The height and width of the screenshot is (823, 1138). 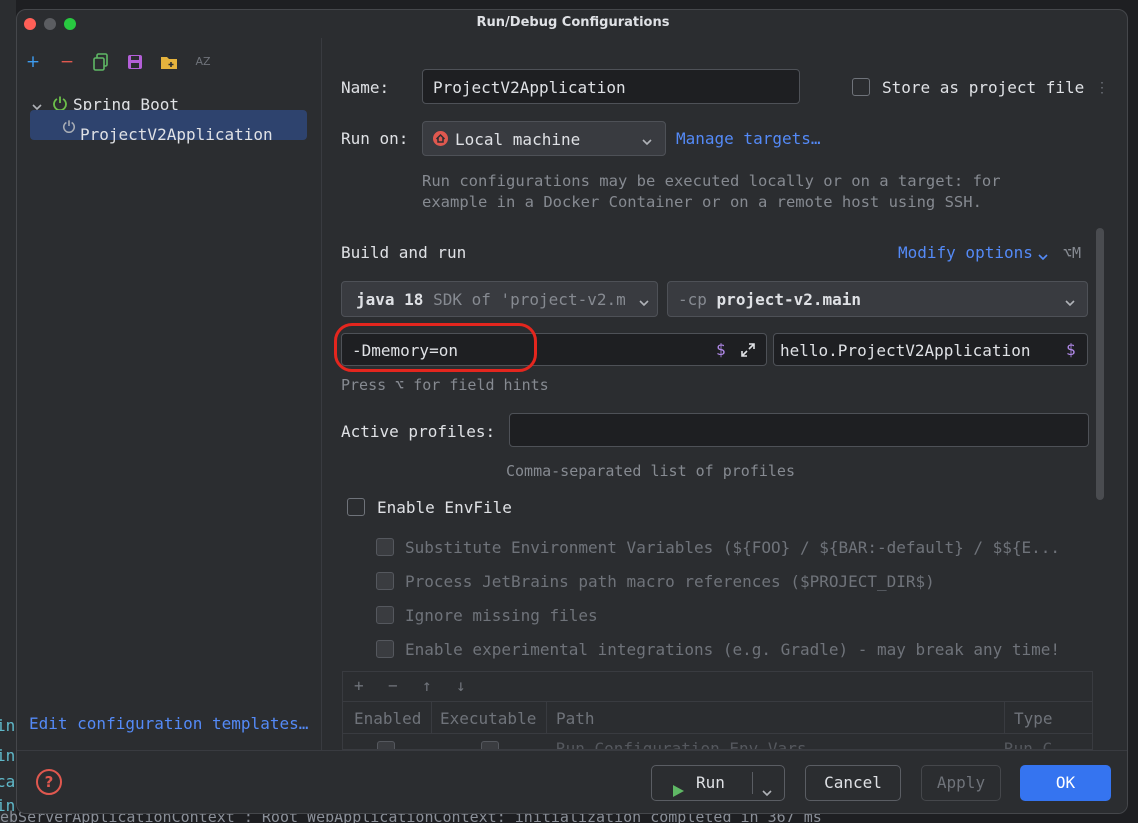 I want to click on sort-alphabetically-icon: AZ, so click(x=203, y=62).